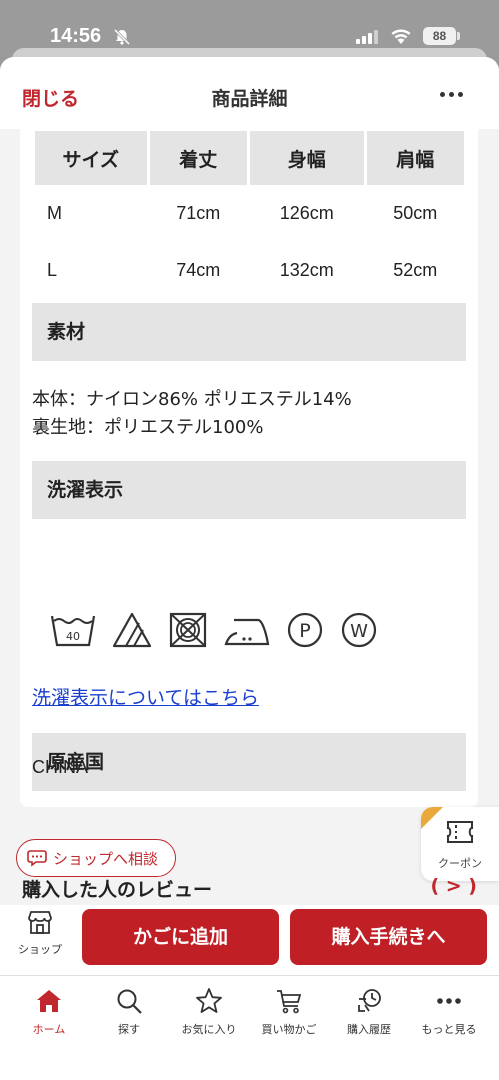 The image size is (499, 1080). Describe the element at coordinates (460, 832) in the screenshot. I see `coupon-icon` at that location.